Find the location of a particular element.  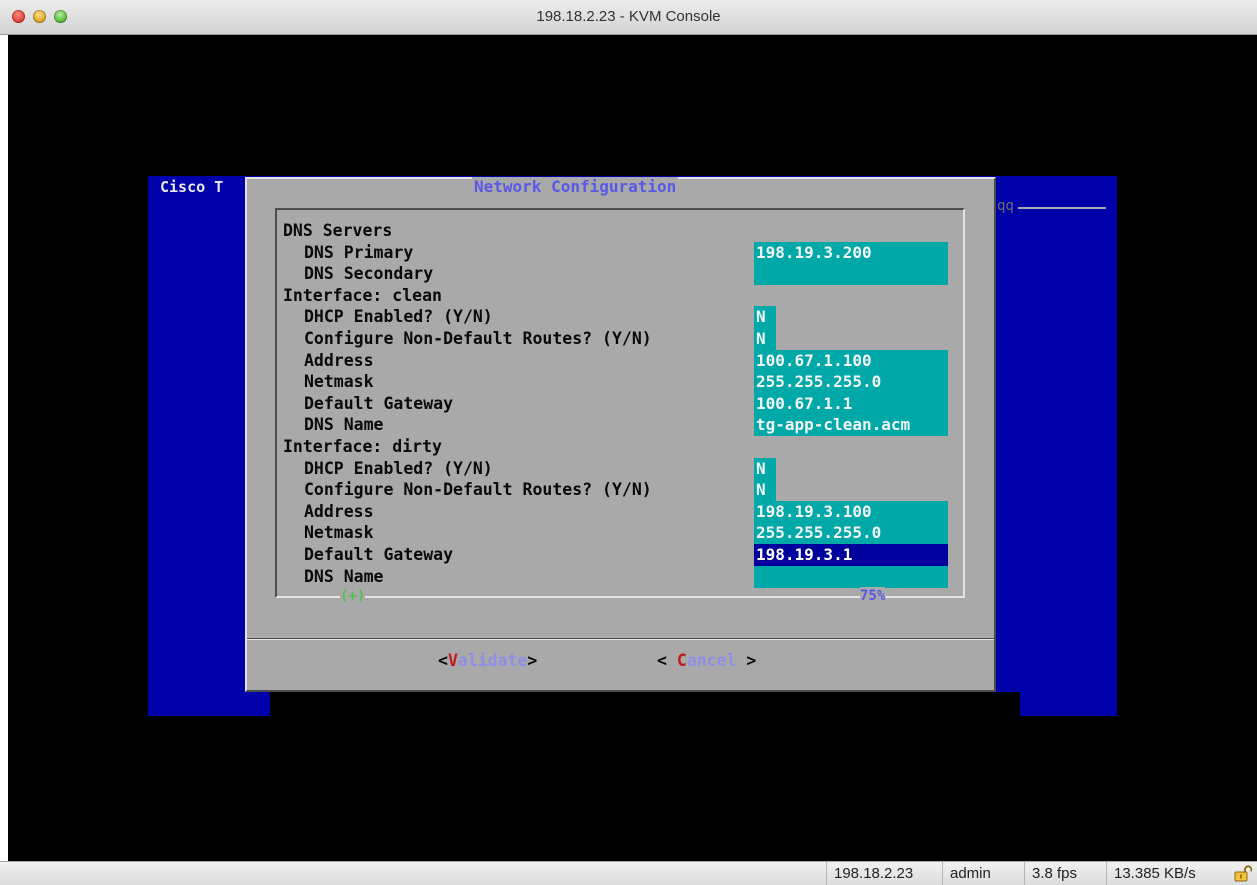

dialog-title: Network Configuration is located at coordinates (575, 187).